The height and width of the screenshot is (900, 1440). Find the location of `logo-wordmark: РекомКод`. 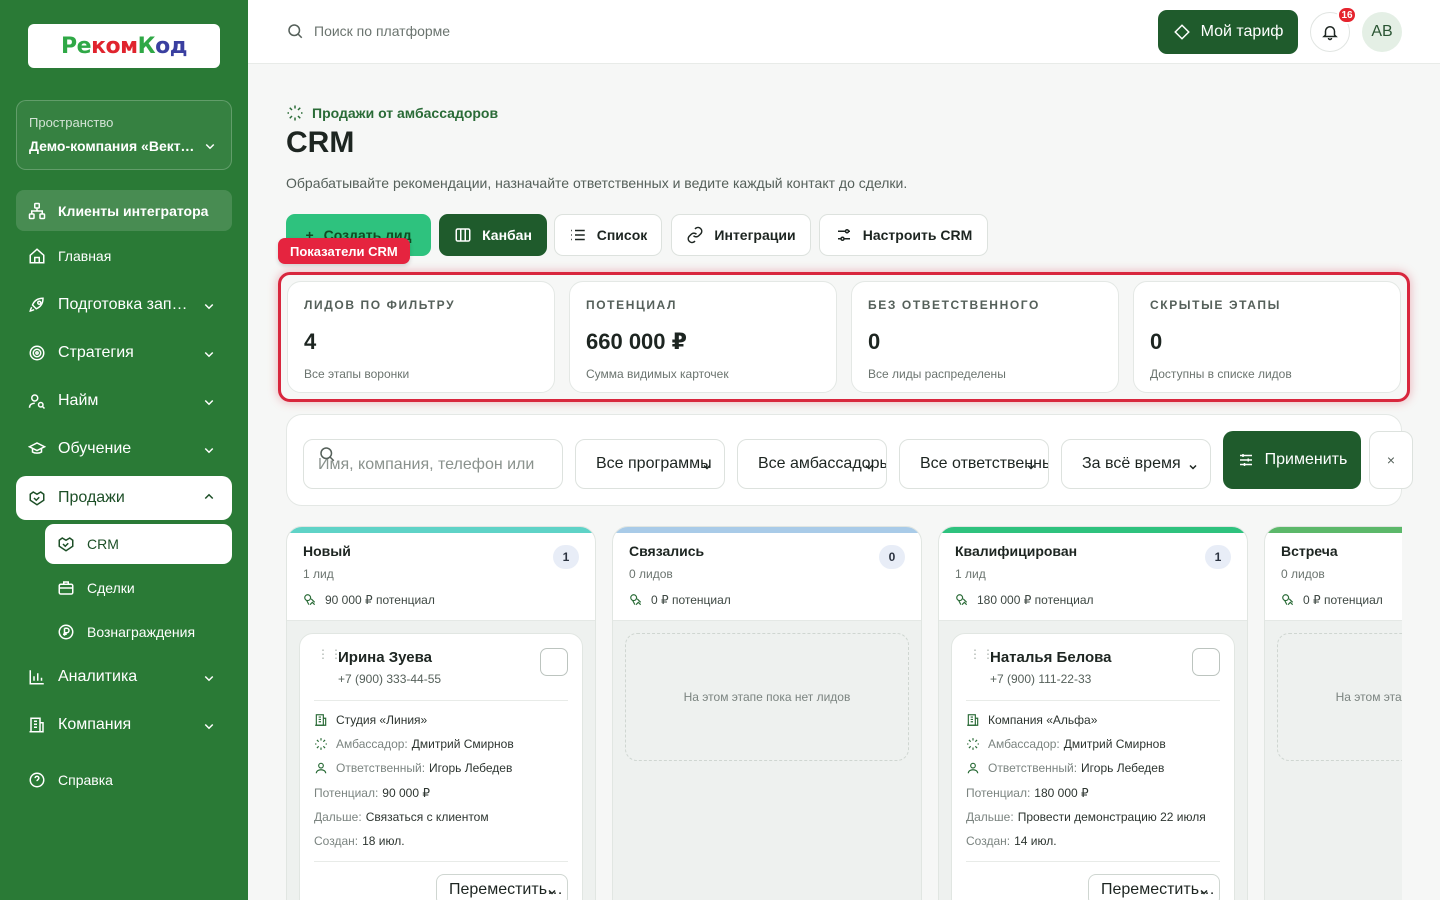

logo-wordmark: РекомКод is located at coordinates (124, 46).